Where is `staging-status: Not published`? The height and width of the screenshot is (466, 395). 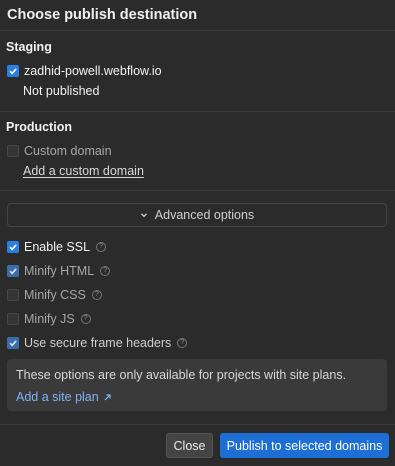 staging-status: Not published is located at coordinates (61, 91).